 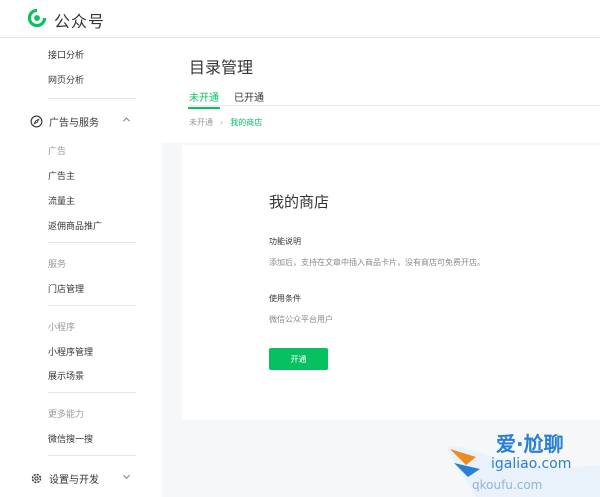 What do you see at coordinates (285, 241) in the screenshot?
I see `feature-description-label: 功能说明` at bounding box center [285, 241].